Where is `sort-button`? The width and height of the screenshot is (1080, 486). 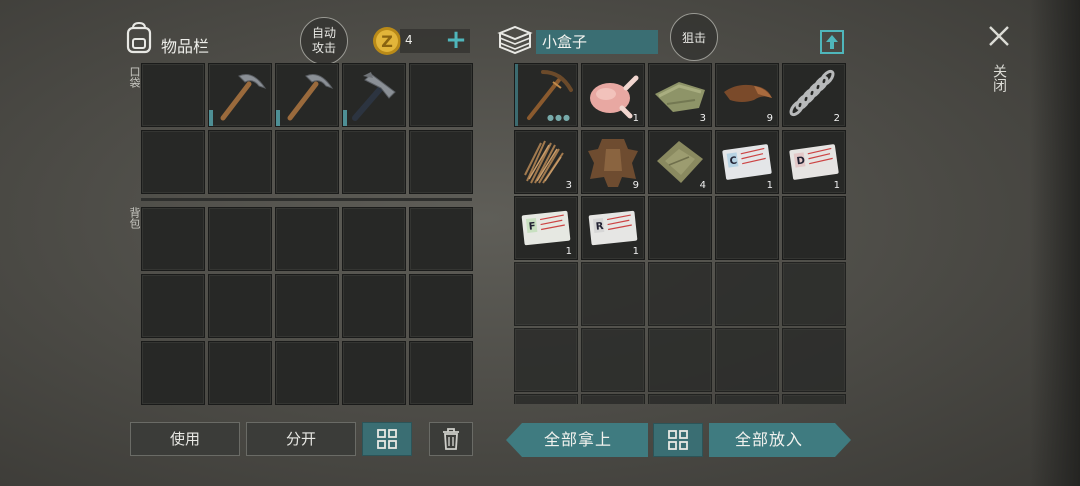
sort-button is located at coordinates (387, 439).